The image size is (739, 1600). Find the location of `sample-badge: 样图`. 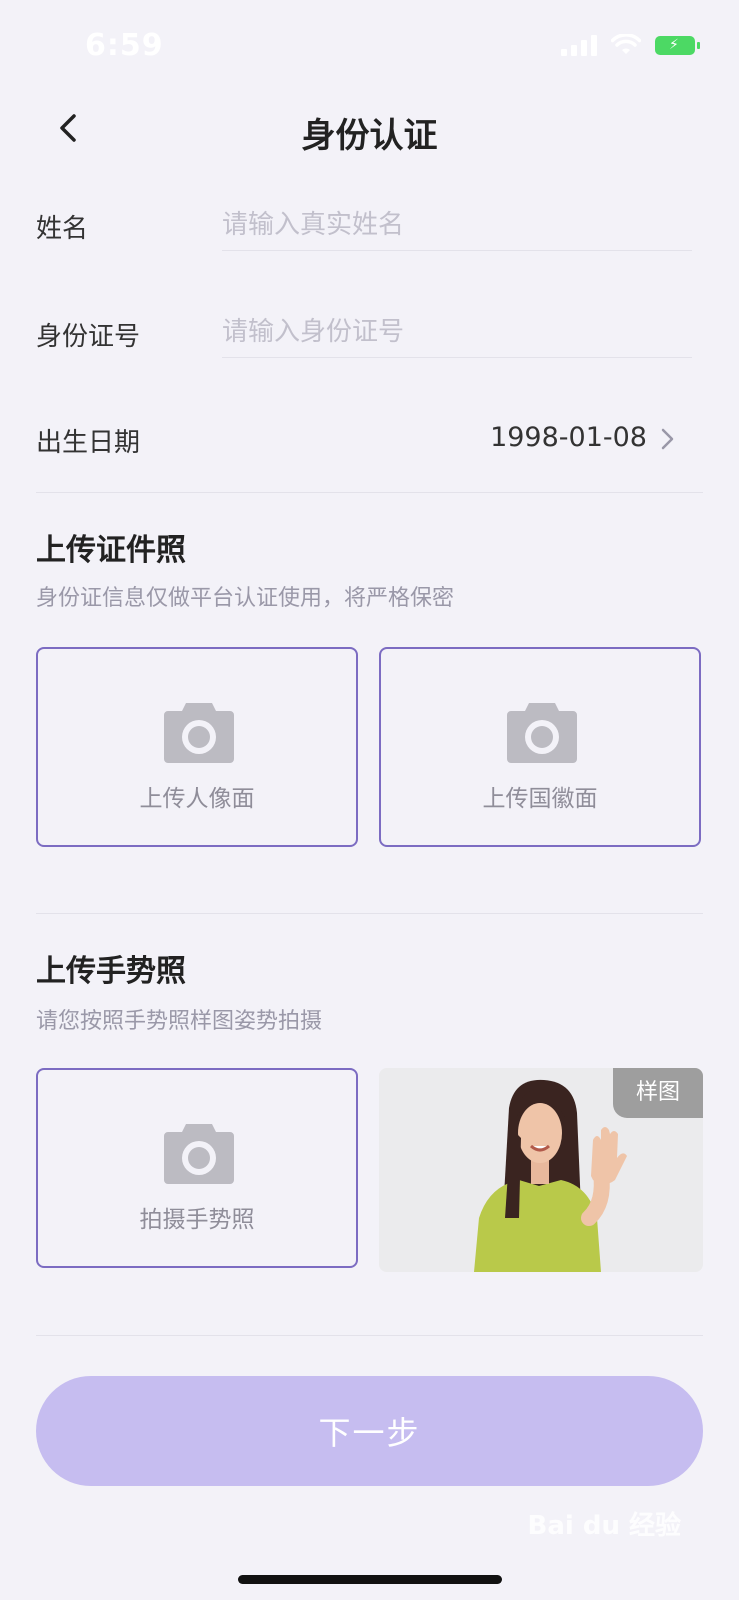

sample-badge: 样图 is located at coordinates (658, 1093).